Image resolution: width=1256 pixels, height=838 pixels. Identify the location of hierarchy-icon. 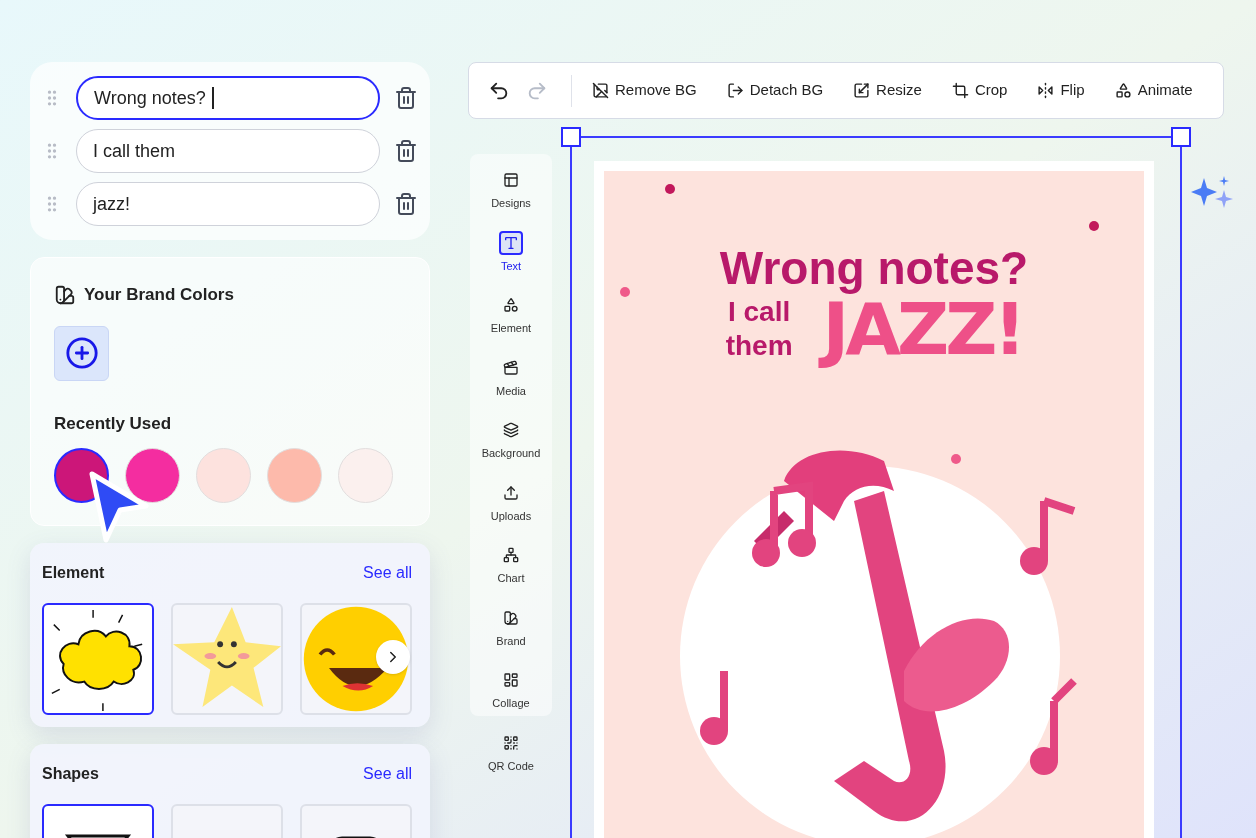
(511, 555).